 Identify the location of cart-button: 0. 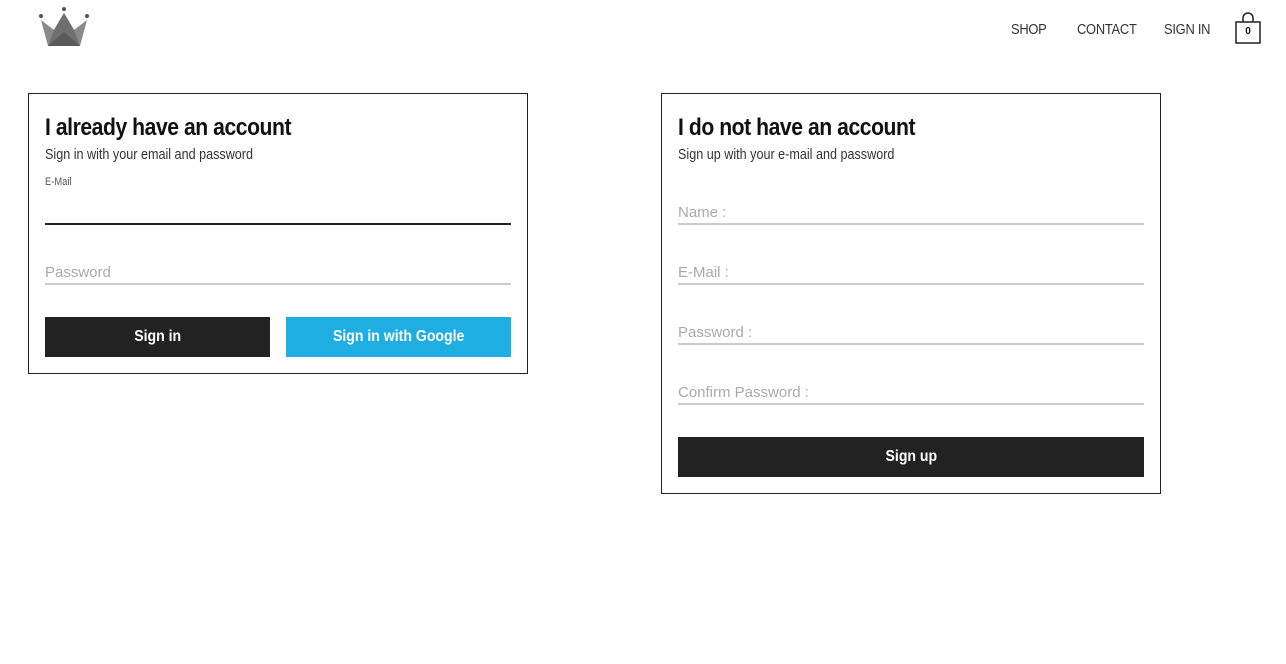
(1248, 28).